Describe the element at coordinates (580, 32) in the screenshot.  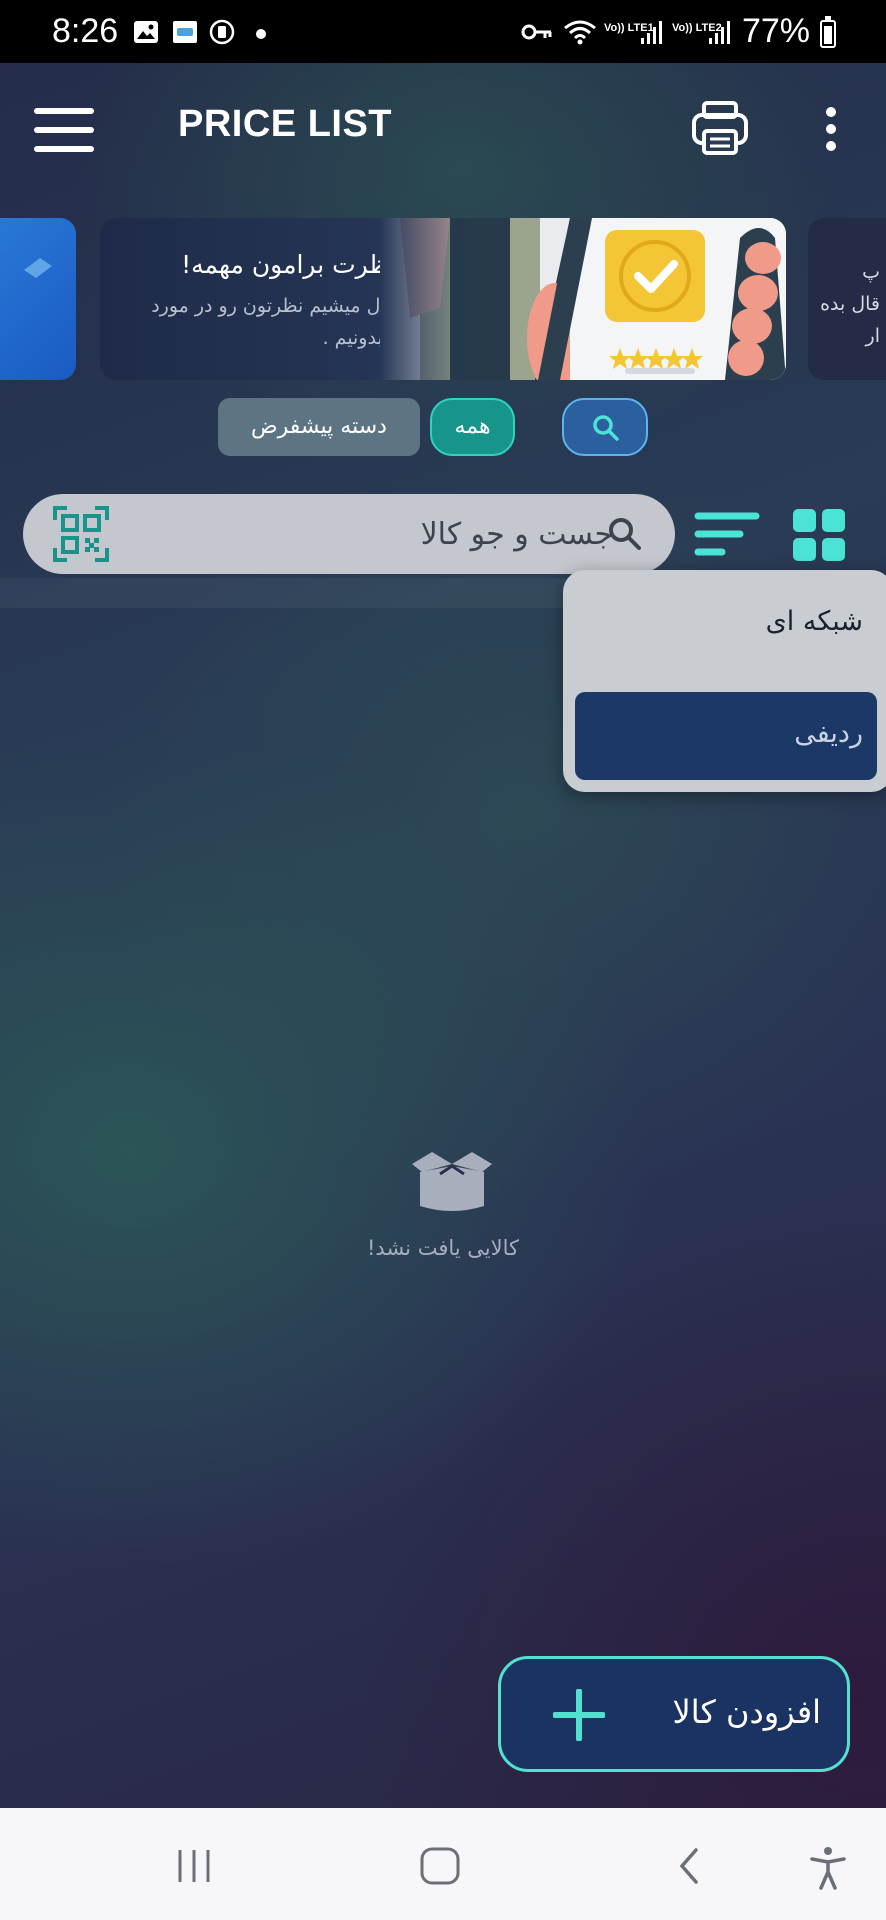
I see `wifi-icon` at that location.